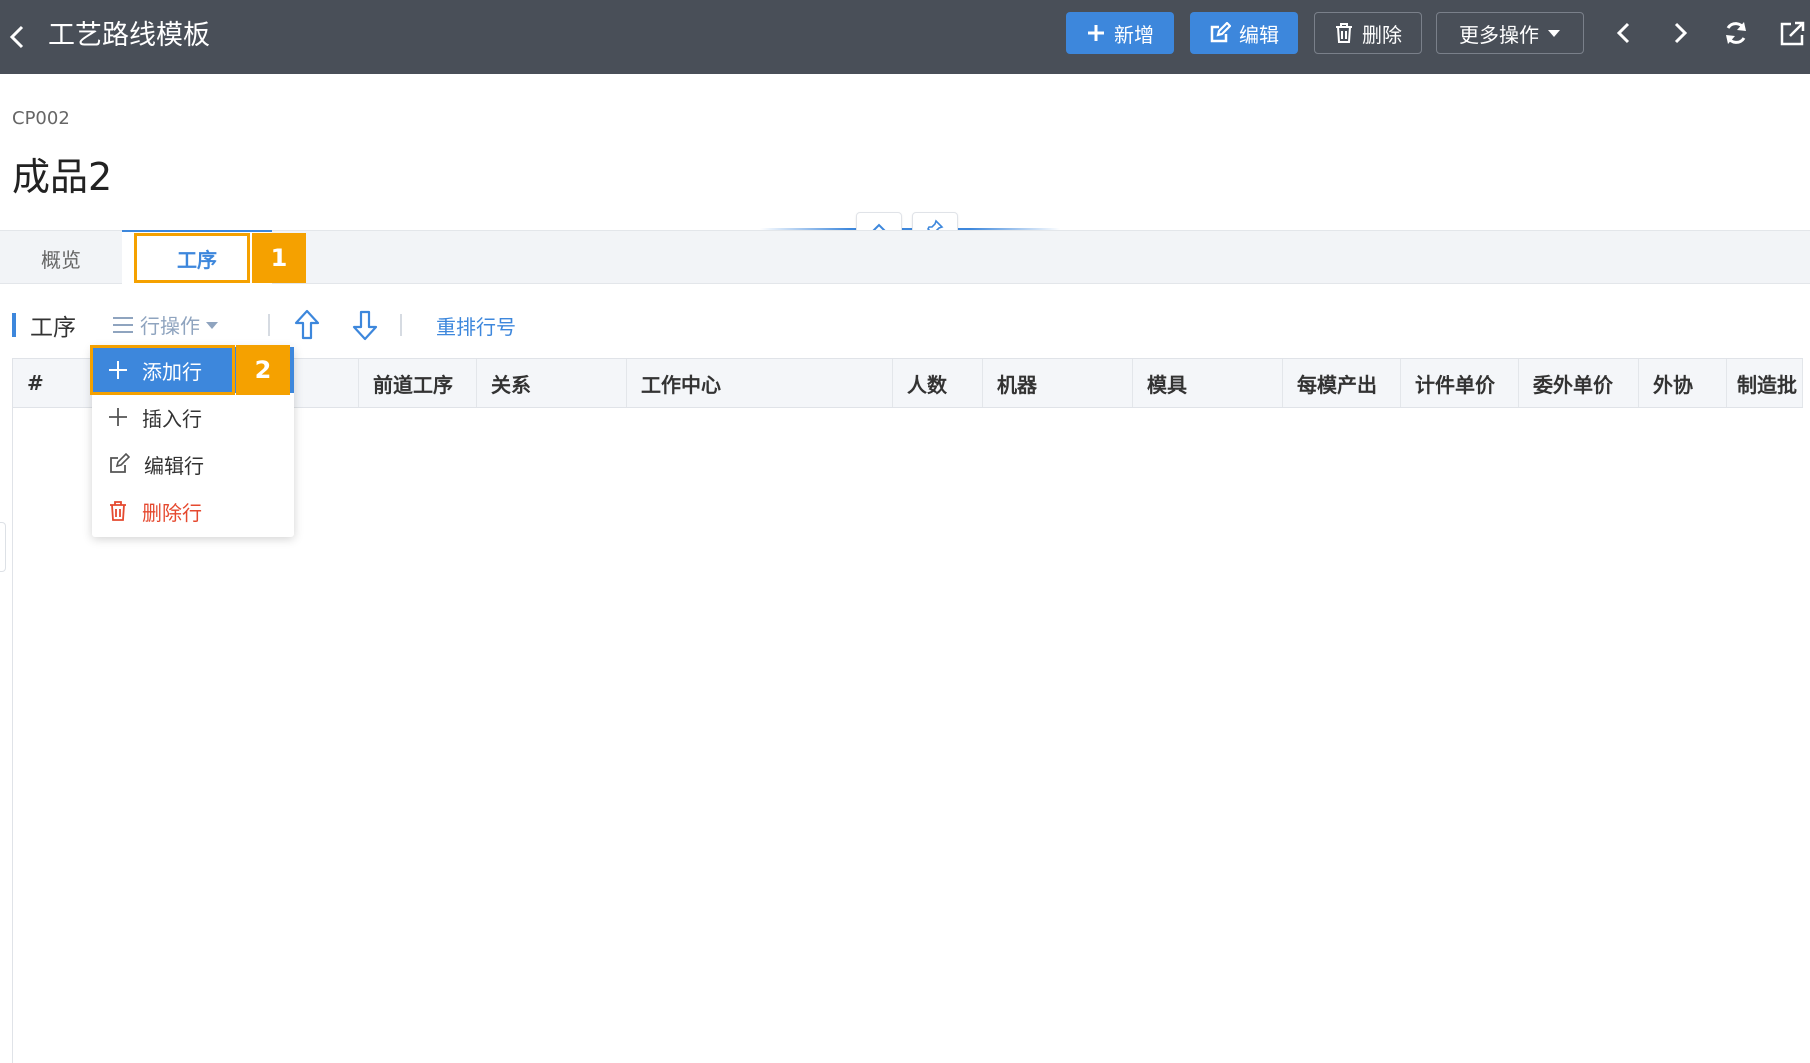  Describe the element at coordinates (476, 325) in the screenshot. I see `renumber-rows-button: 重排行号` at that location.